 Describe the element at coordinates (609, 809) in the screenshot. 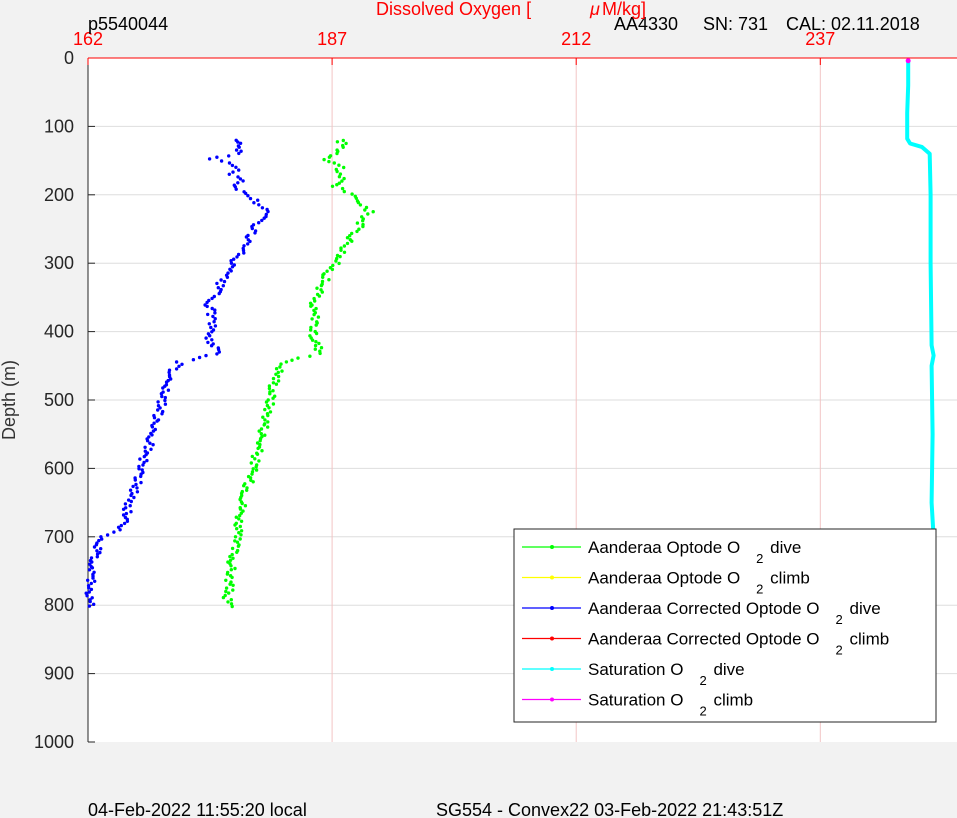

I see `footer-mission: SG554 - Convex22 03-Feb-2022 21:43:51Z` at that location.